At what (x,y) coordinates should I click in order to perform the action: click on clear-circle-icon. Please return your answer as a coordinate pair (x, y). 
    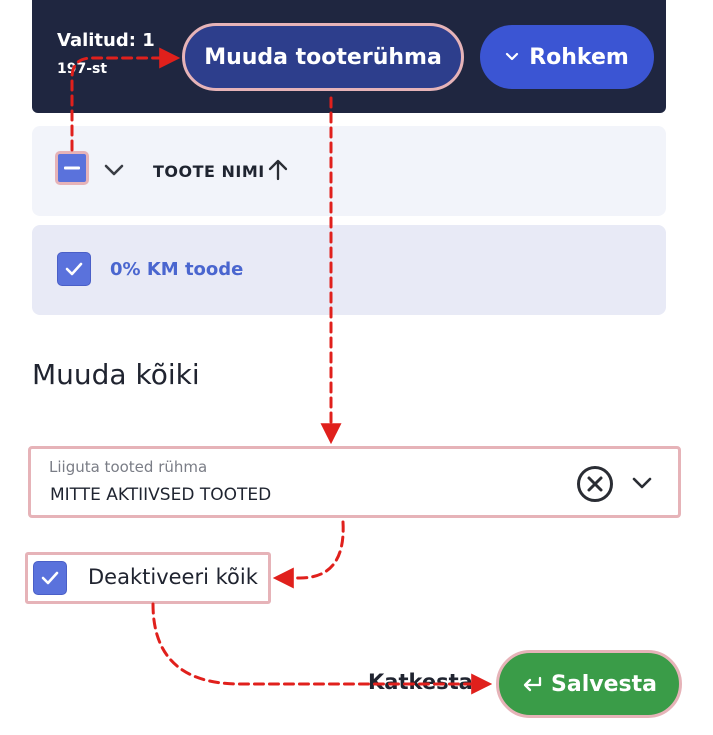
    Looking at the image, I should click on (595, 484).